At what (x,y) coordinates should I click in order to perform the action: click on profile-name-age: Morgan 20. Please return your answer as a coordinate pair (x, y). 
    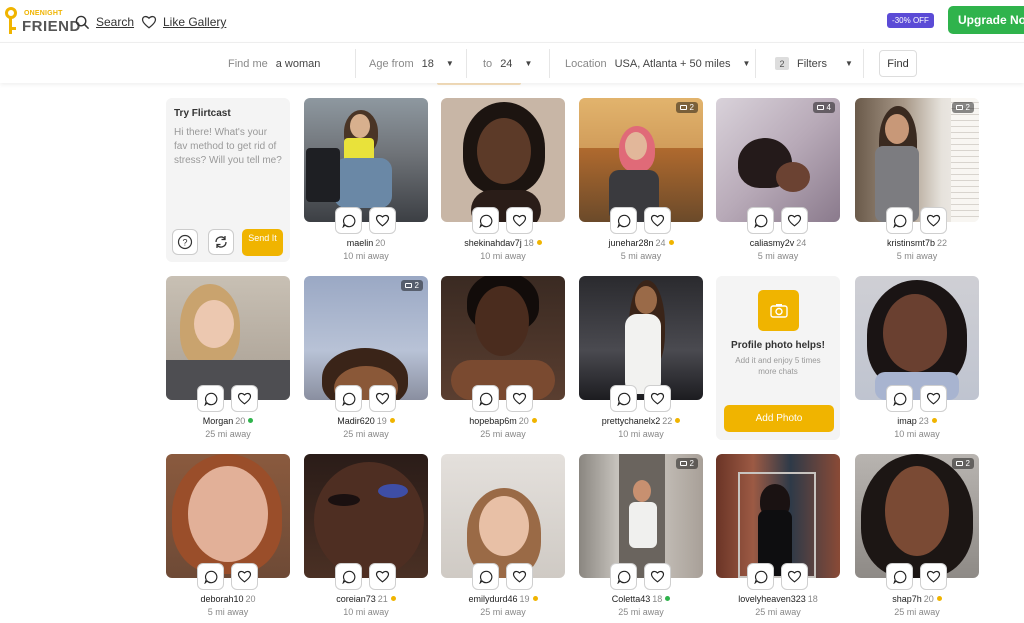
    Looking at the image, I should click on (228, 421).